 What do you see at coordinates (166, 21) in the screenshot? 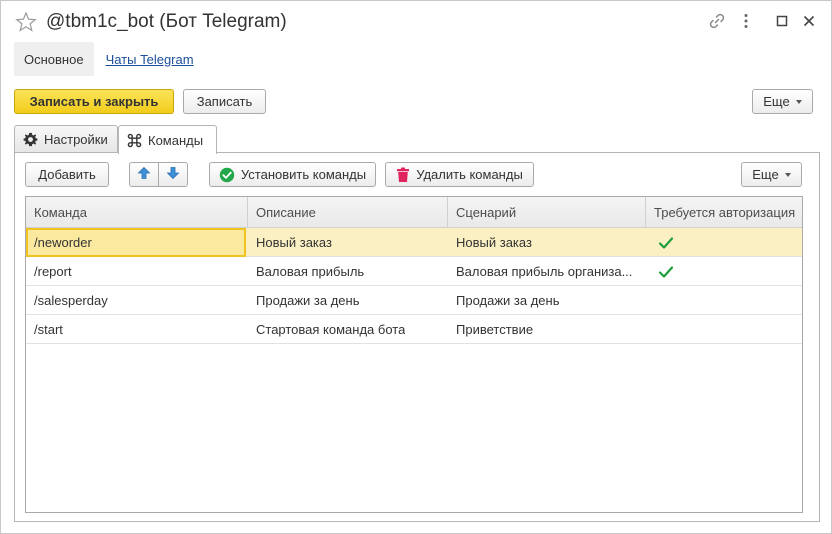
I see `window-title: @tbm1c_bot (Бот Telegram)` at bounding box center [166, 21].